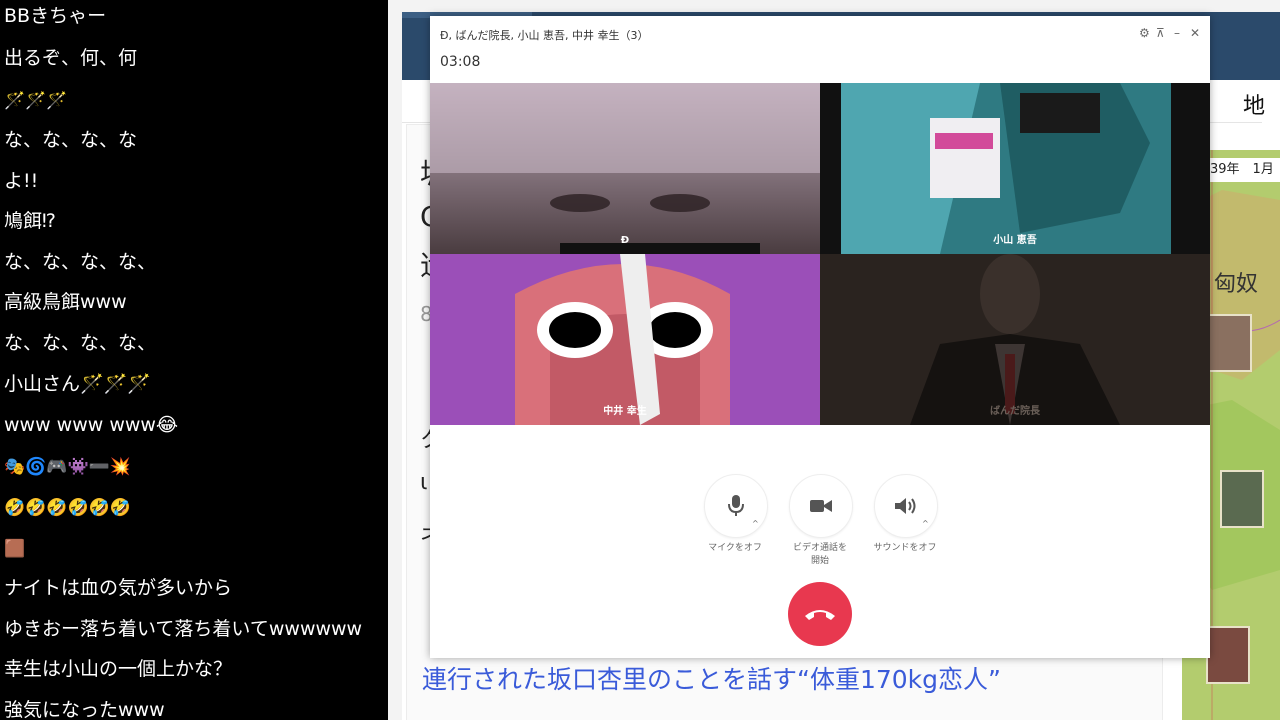 Image resolution: width=1280 pixels, height=720 pixels. I want to click on video-tile: ばんだ院長, so click(1015, 339).